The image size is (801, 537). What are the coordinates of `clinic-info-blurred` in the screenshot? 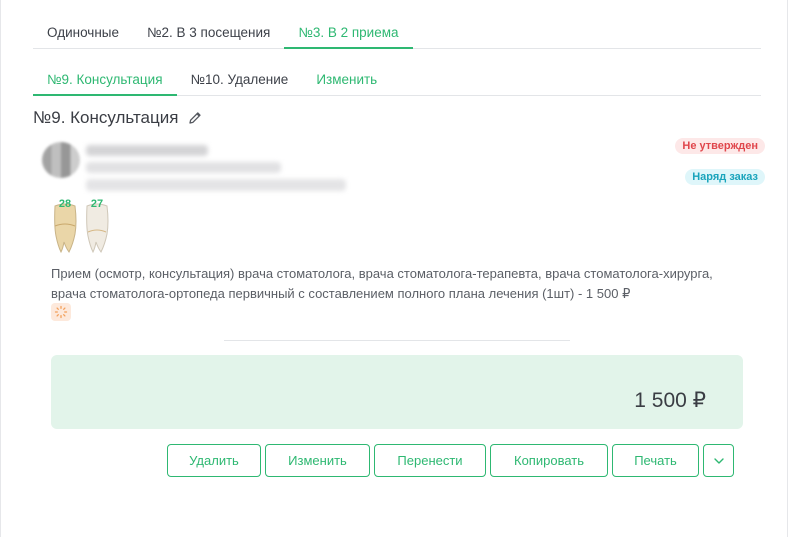 It's located at (216, 185).